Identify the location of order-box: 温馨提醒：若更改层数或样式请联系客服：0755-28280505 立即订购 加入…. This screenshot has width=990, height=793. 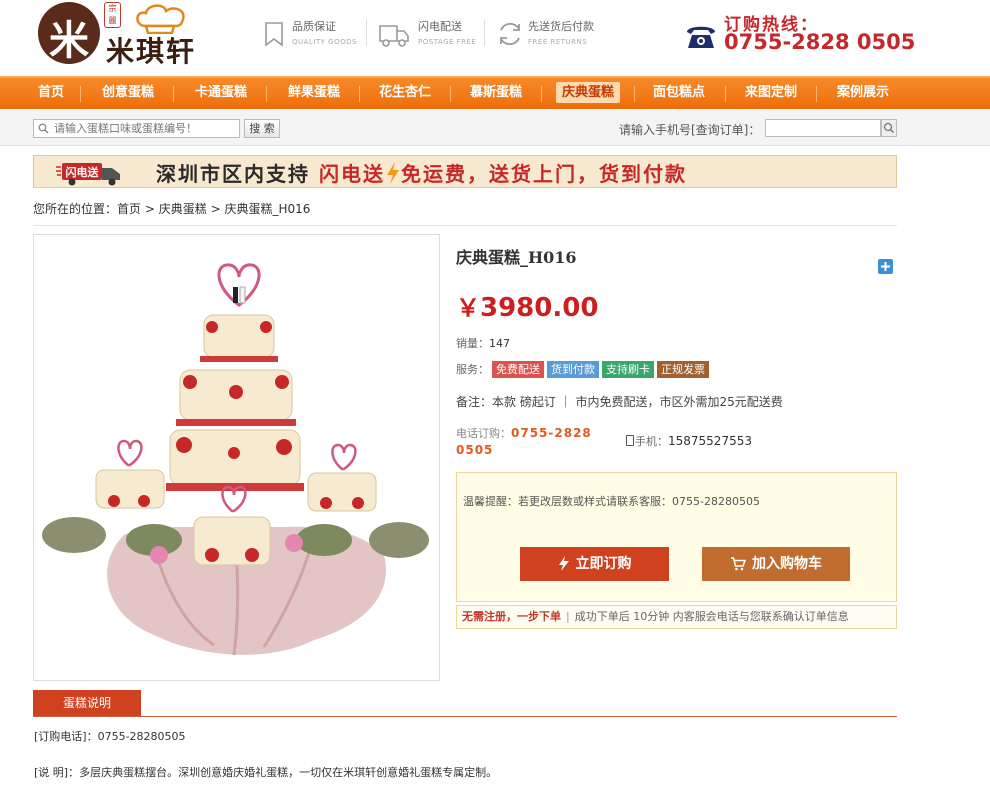
(676, 537).